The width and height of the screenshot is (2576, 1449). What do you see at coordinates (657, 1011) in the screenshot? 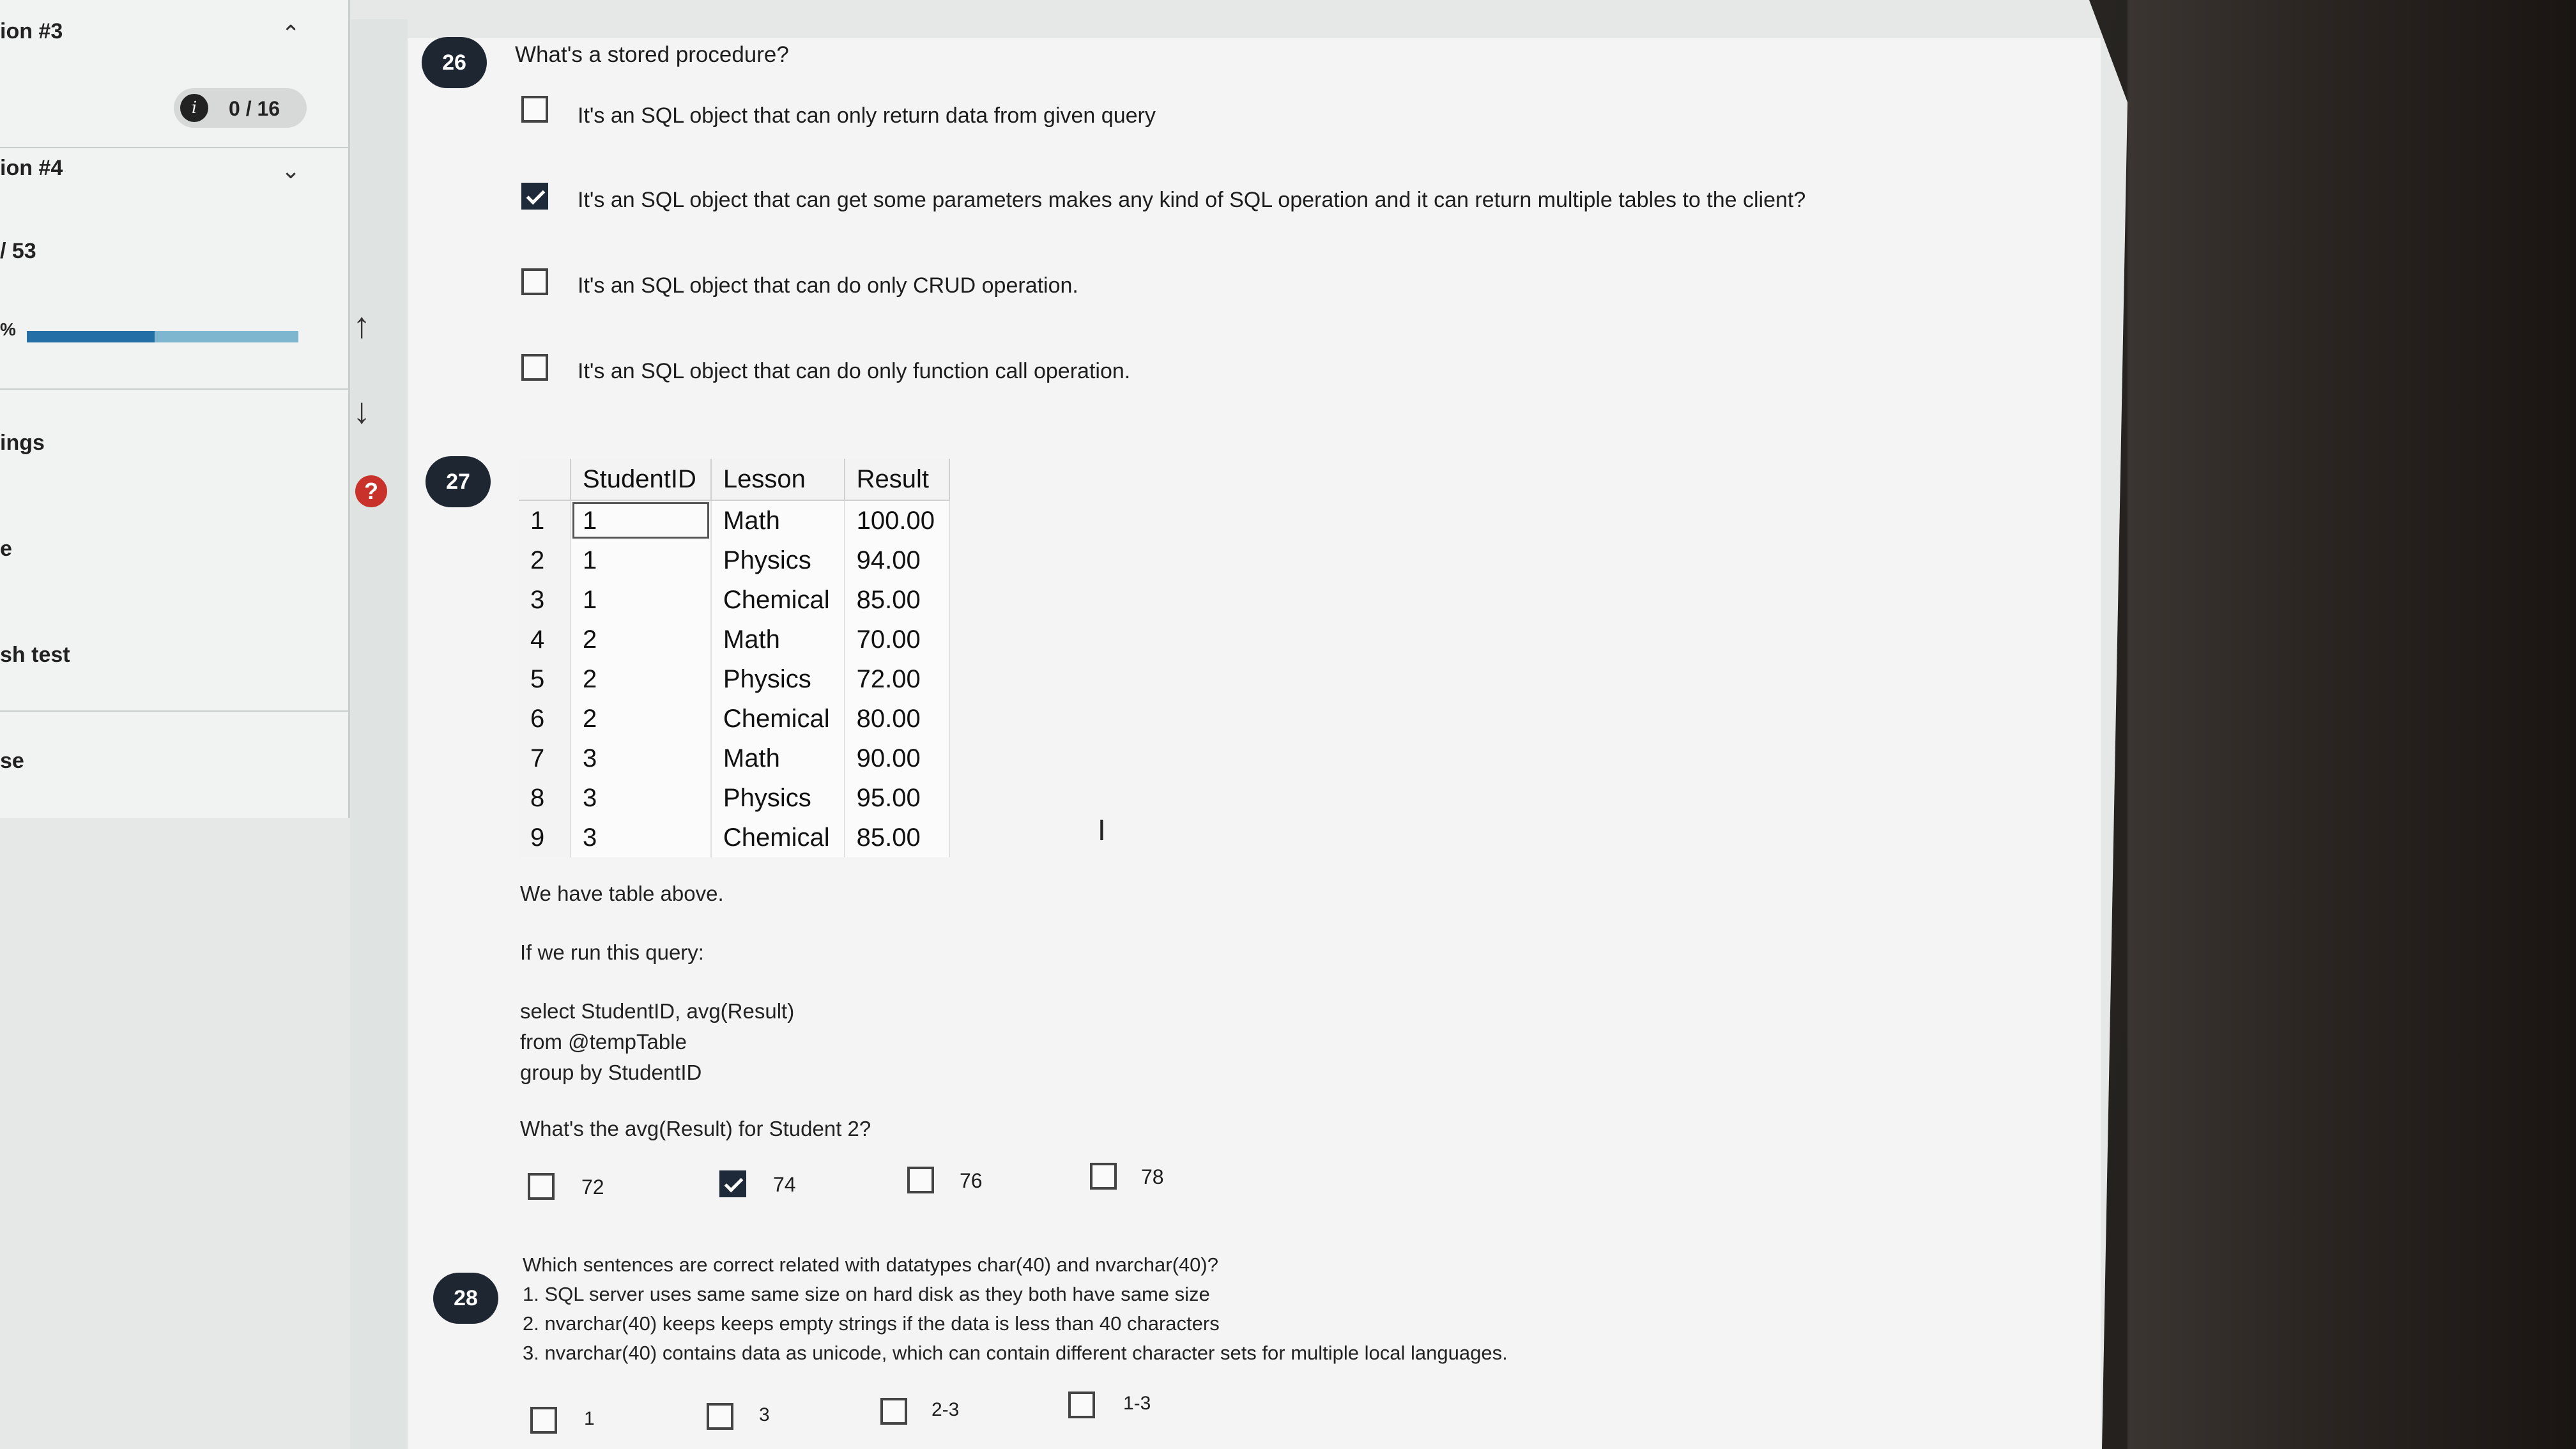
I see `query-line-1: select StudentID, avg(Result)` at bounding box center [657, 1011].